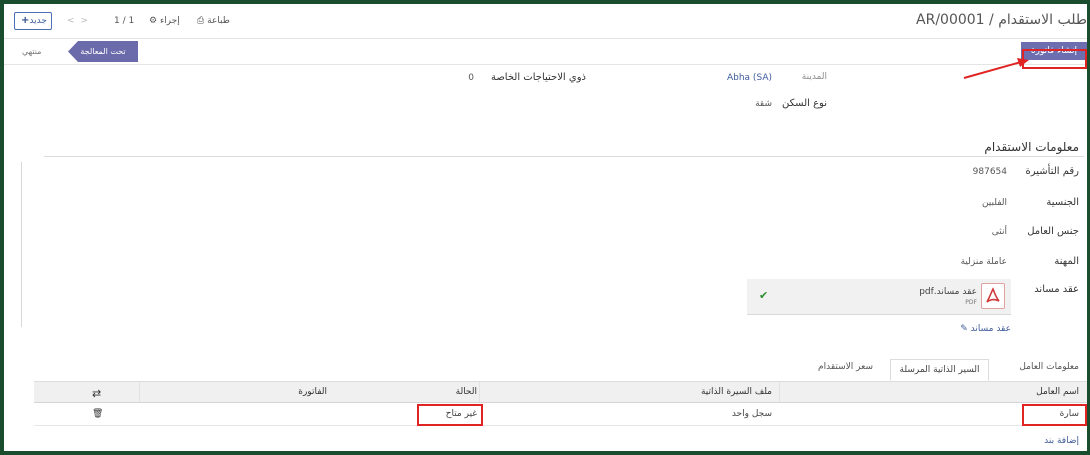  Describe the element at coordinates (1054, 415) in the screenshot. I see `highlight-worker-cell` at that location.